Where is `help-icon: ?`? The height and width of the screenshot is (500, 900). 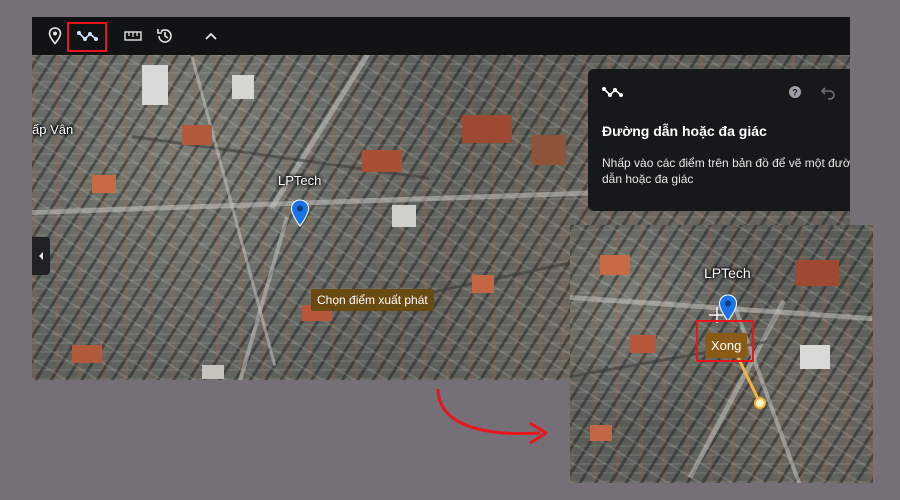 help-icon: ? is located at coordinates (795, 92).